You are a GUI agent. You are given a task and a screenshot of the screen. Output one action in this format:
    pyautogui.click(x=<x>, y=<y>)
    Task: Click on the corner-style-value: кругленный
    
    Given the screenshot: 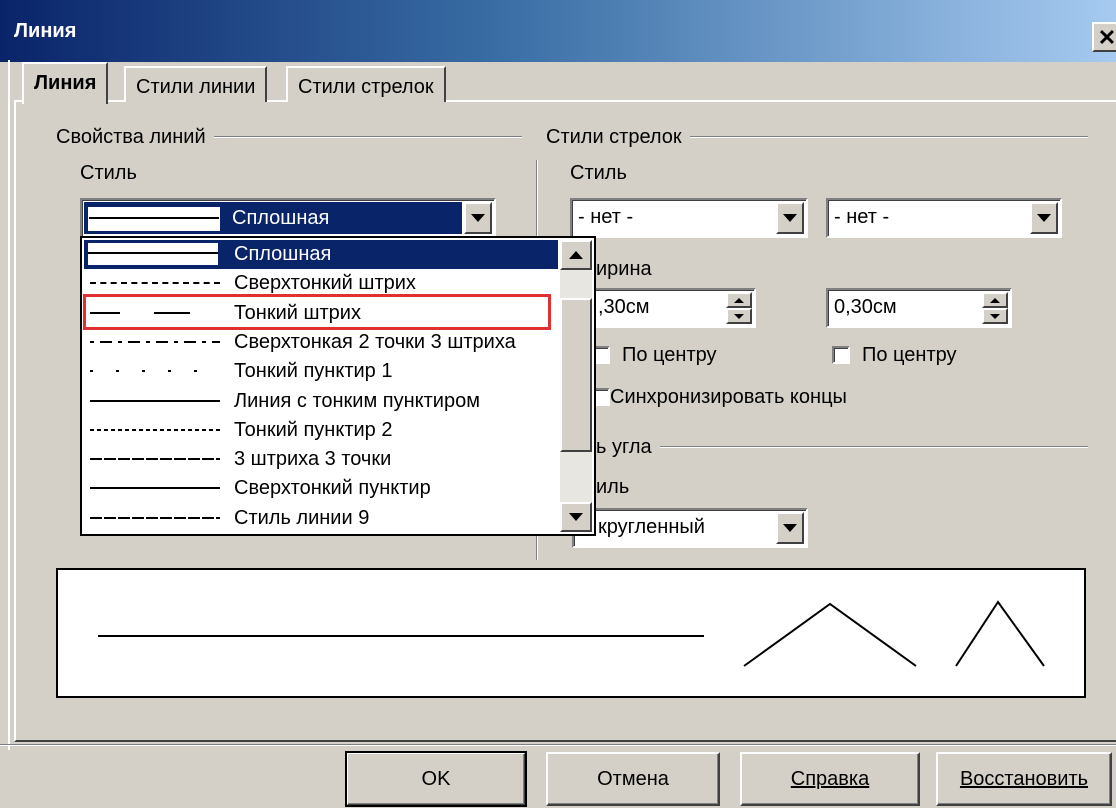 What is the action you would take?
    pyautogui.click(x=651, y=527)
    